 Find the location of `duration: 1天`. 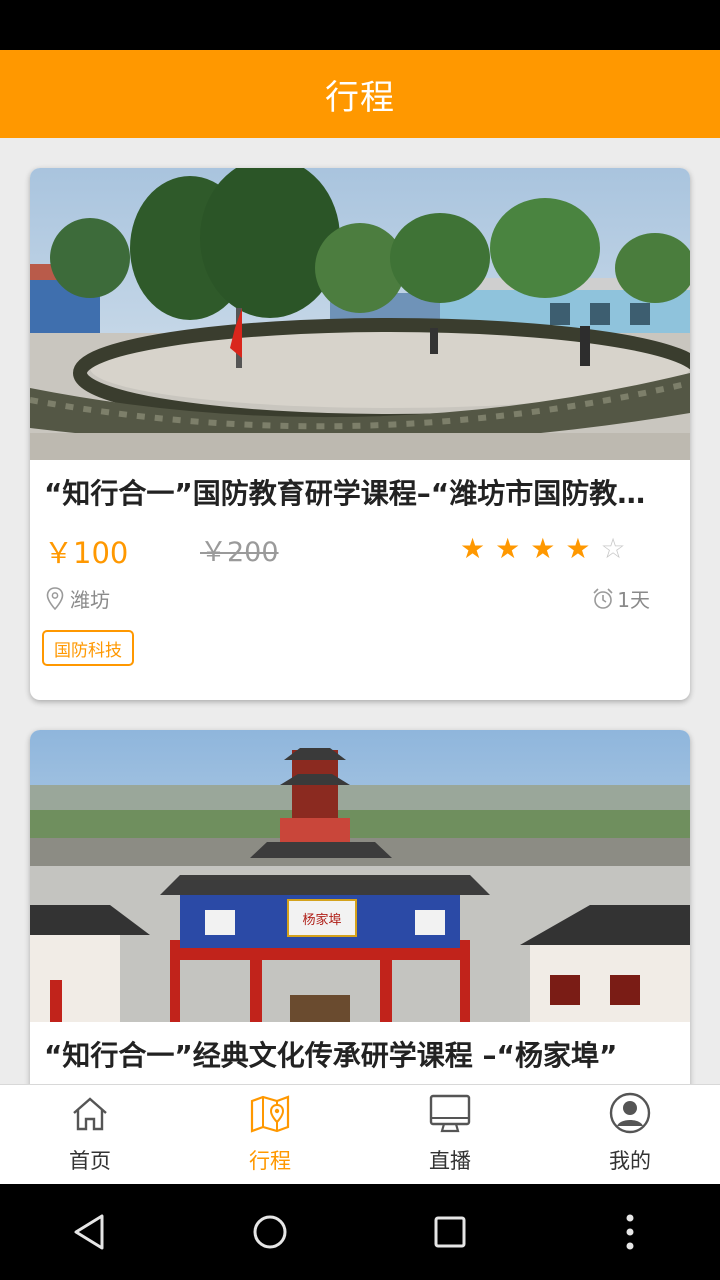

duration: 1天 is located at coordinates (620, 598).